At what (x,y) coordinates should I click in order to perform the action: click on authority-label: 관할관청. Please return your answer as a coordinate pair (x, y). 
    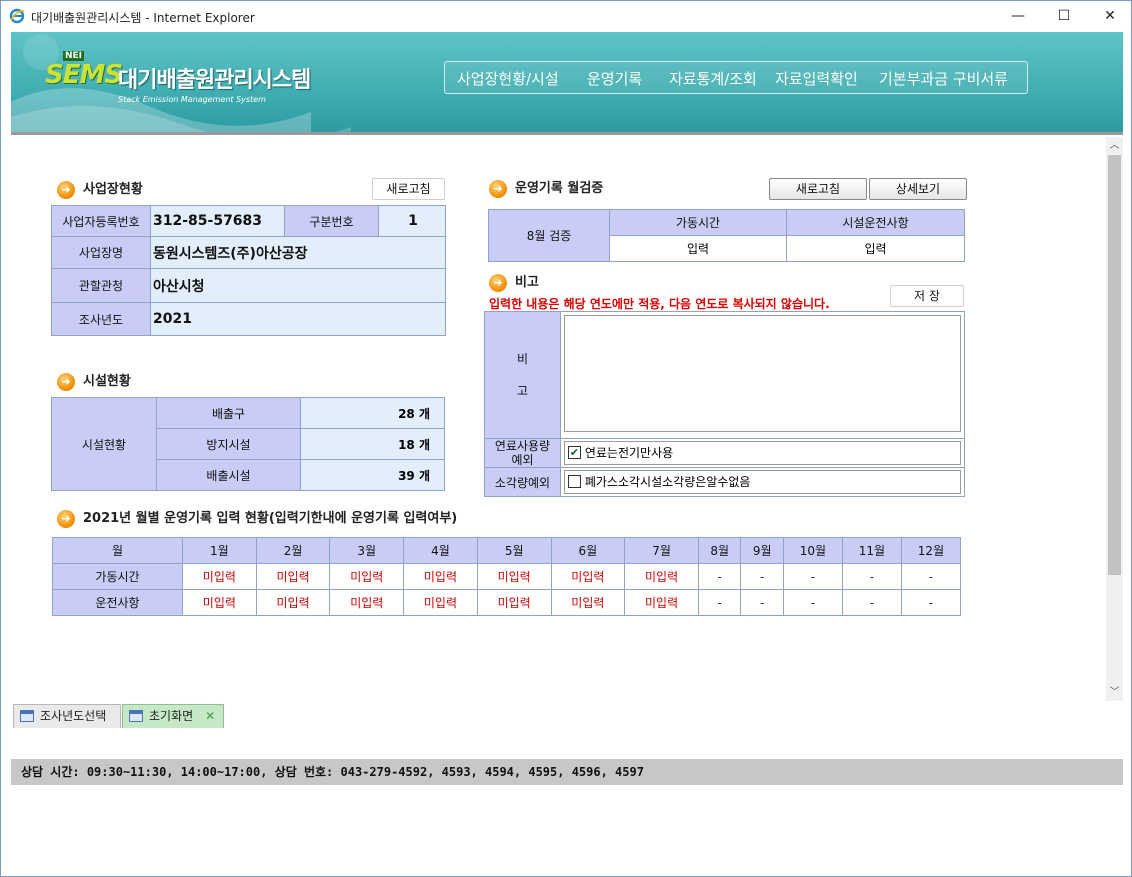
    Looking at the image, I should click on (101, 285).